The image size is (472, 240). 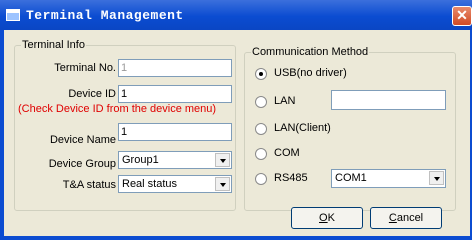 I want to click on device-name-field: 1, so click(x=175, y=132).